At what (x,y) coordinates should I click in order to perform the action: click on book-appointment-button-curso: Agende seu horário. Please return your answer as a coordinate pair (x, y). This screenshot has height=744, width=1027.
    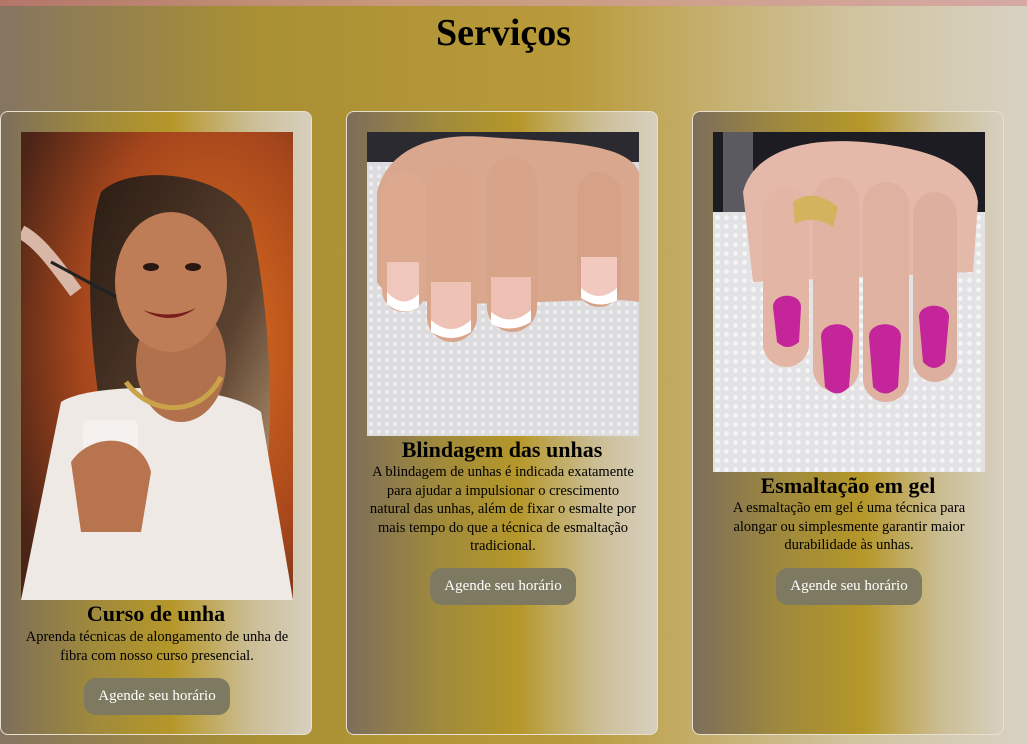
    Looking at the image, I should click on (157, 696).